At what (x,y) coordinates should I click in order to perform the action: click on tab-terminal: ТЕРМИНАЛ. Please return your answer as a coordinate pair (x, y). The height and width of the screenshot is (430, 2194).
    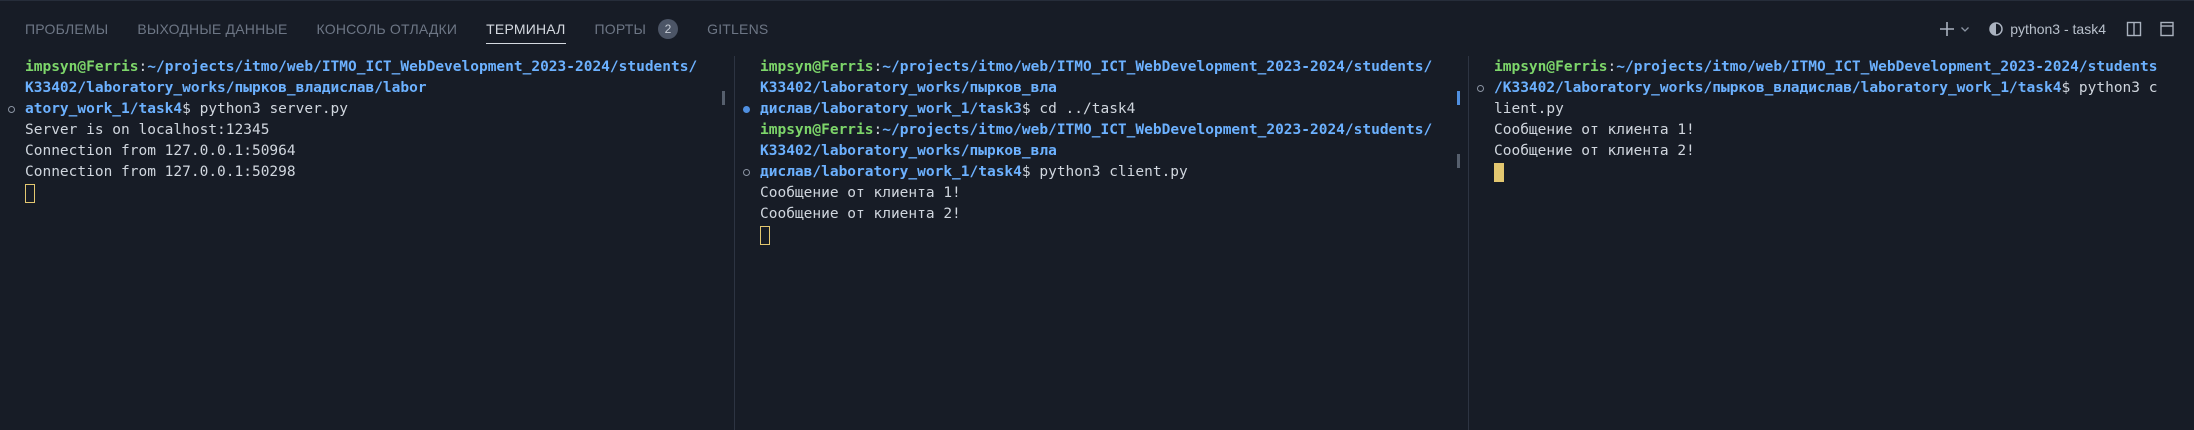
    Looking at the image, I should click on (526, 29).